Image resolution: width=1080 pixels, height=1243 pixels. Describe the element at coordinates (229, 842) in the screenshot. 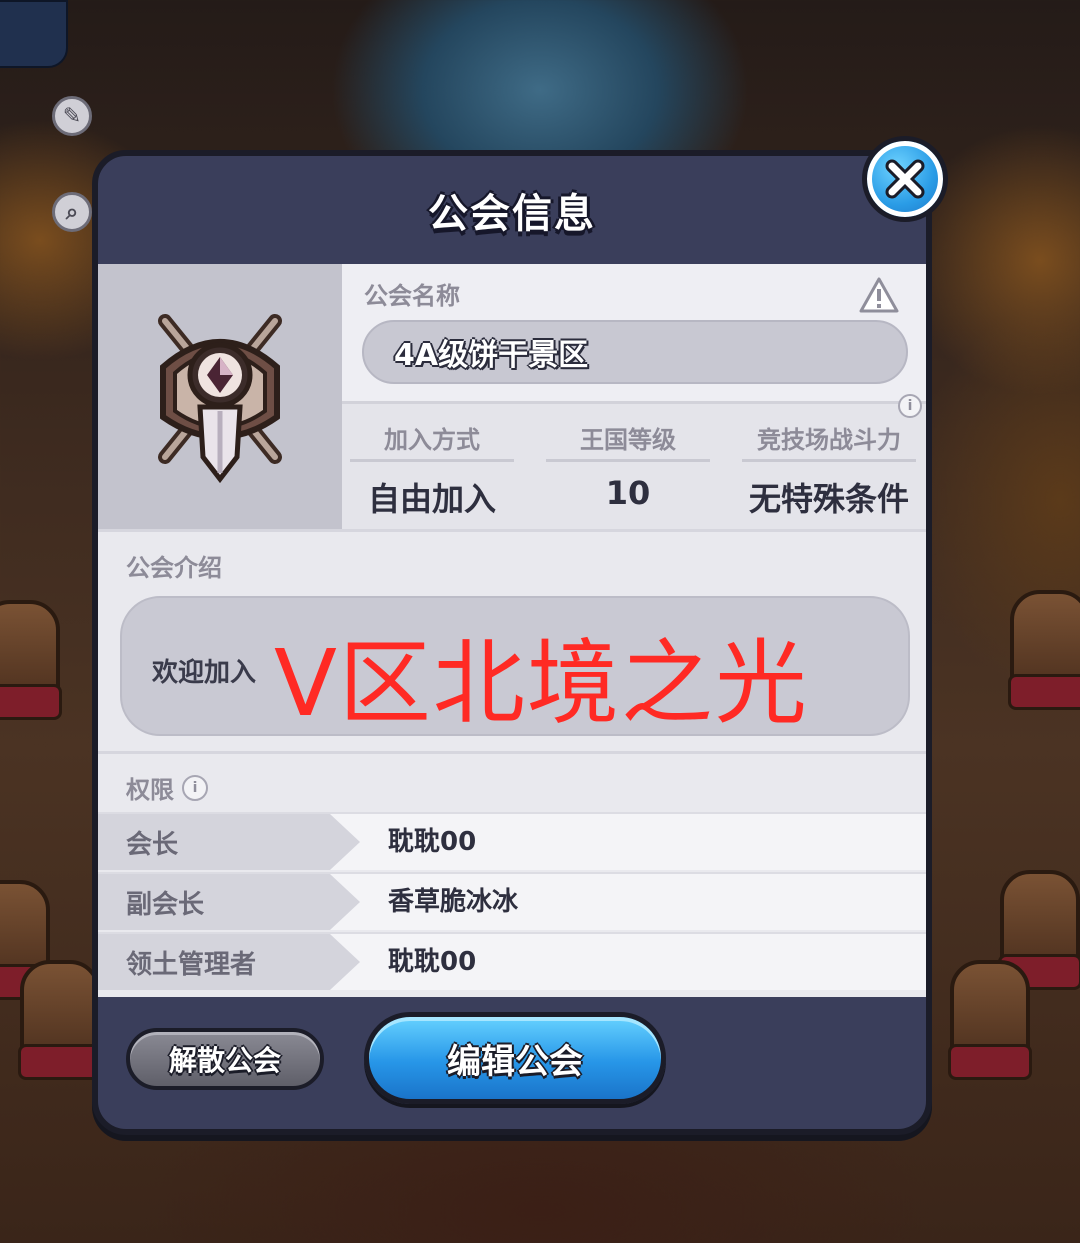

I see `permission-role: 会长` at that location.